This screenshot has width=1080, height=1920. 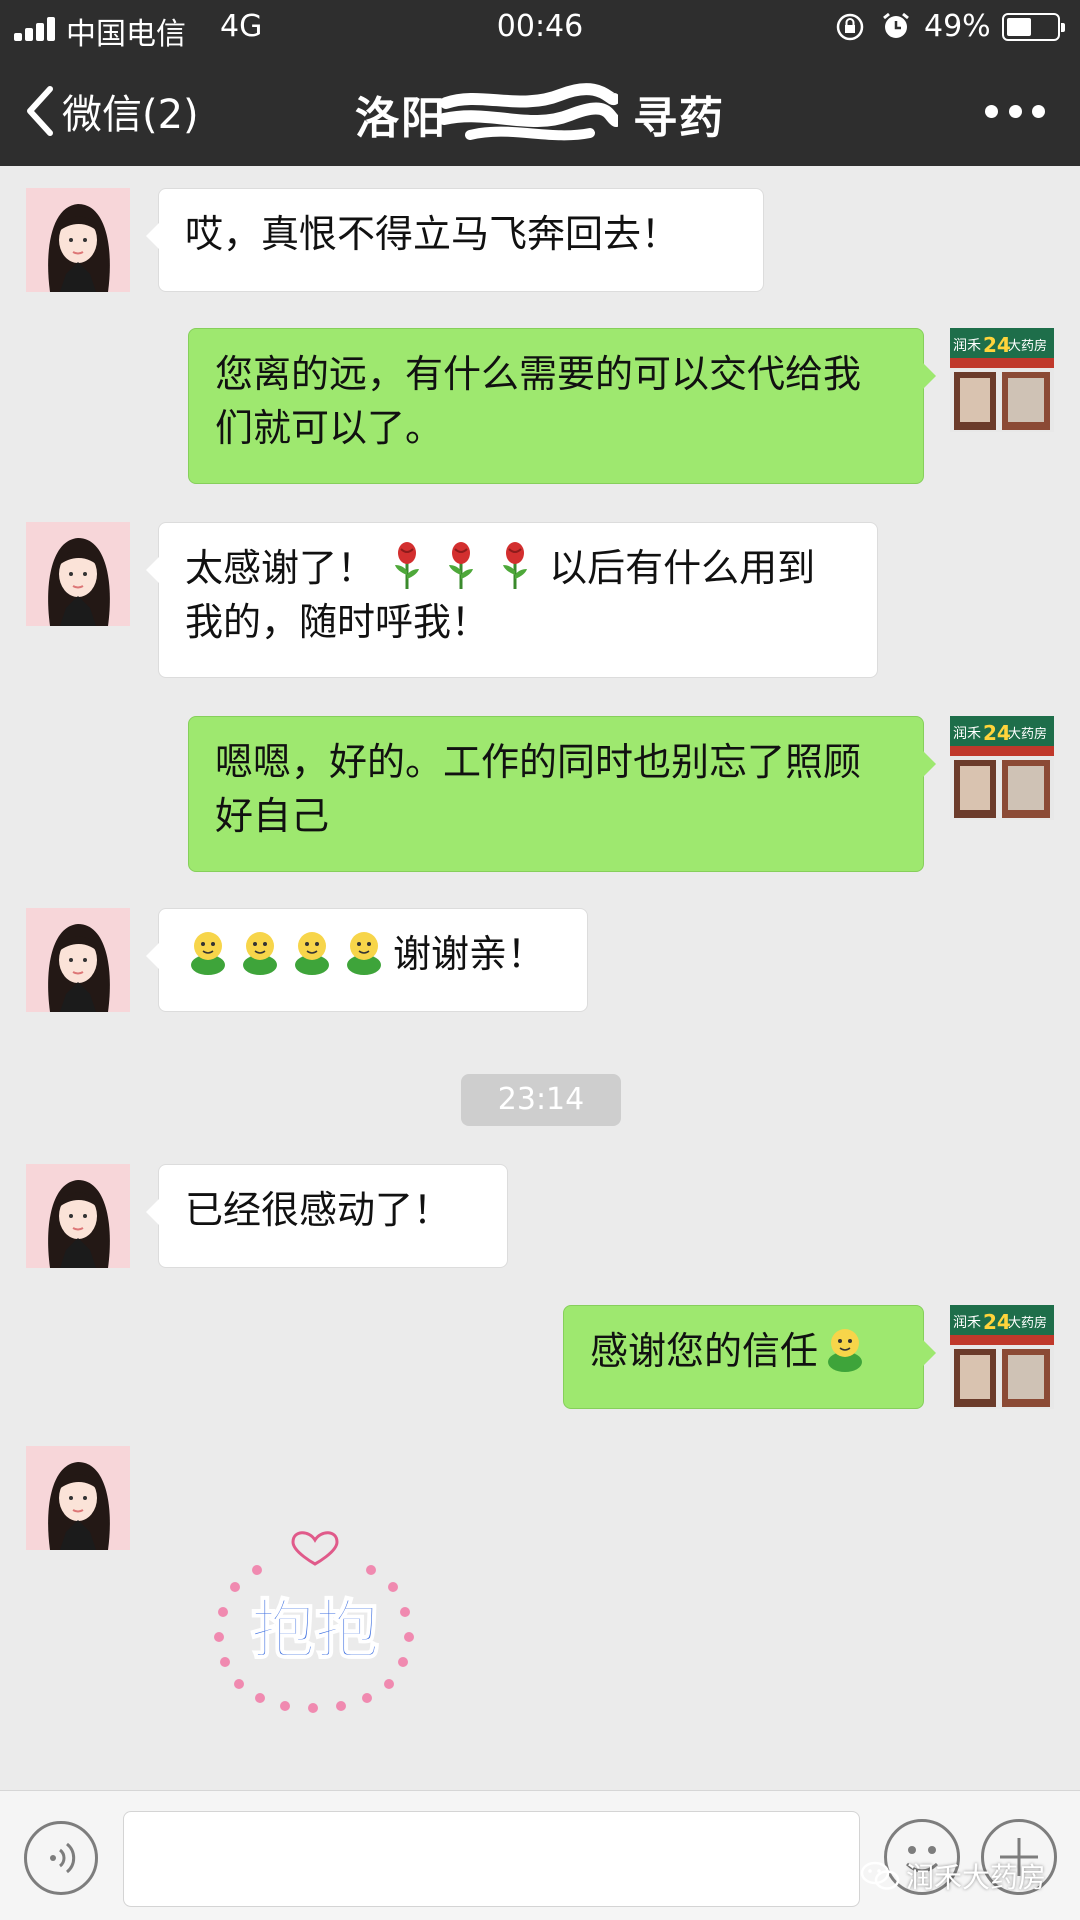 What do you see at coordinates (491, 1859) in the screenshot?
I see `message-input` at bounding box center [491, 1859].